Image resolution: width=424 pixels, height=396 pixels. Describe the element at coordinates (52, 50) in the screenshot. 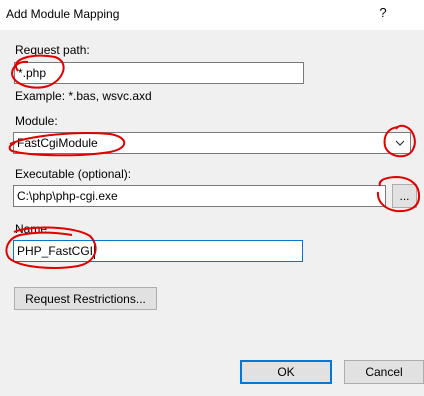

I see `request-path-label: Request path:` at that location.